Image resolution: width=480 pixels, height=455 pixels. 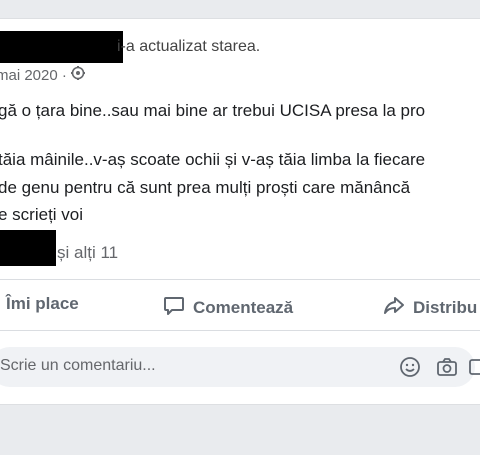 I want to click on like-button: Îmi place, so click(x=42, y=304).